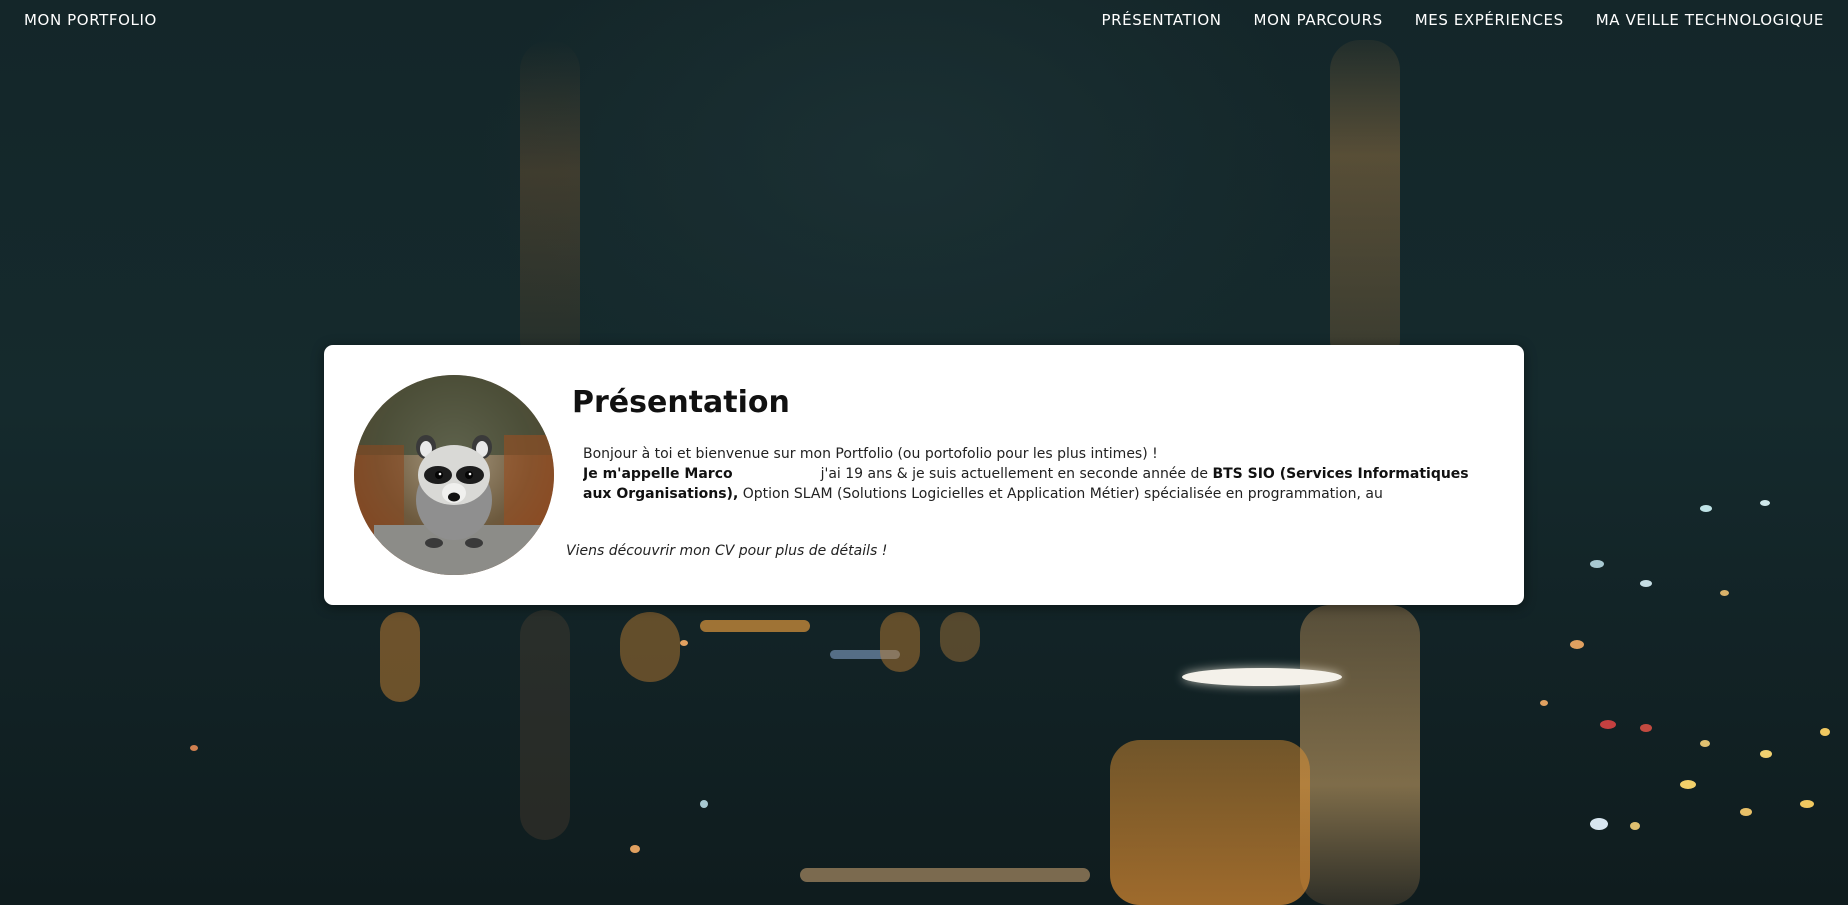  What do you see at coordinates (1489, 20) in the screenshot?
I see `nav-link-experiences: MES EXPÉRIENCES` at bounding box center [1489, 20].